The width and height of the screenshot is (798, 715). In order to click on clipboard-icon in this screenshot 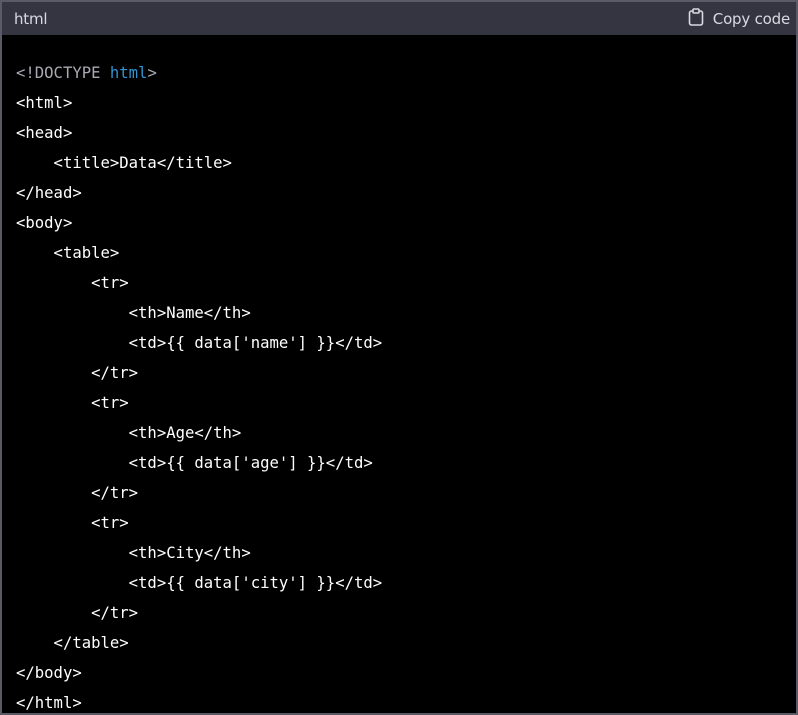, I will do `click(700, 18)`.